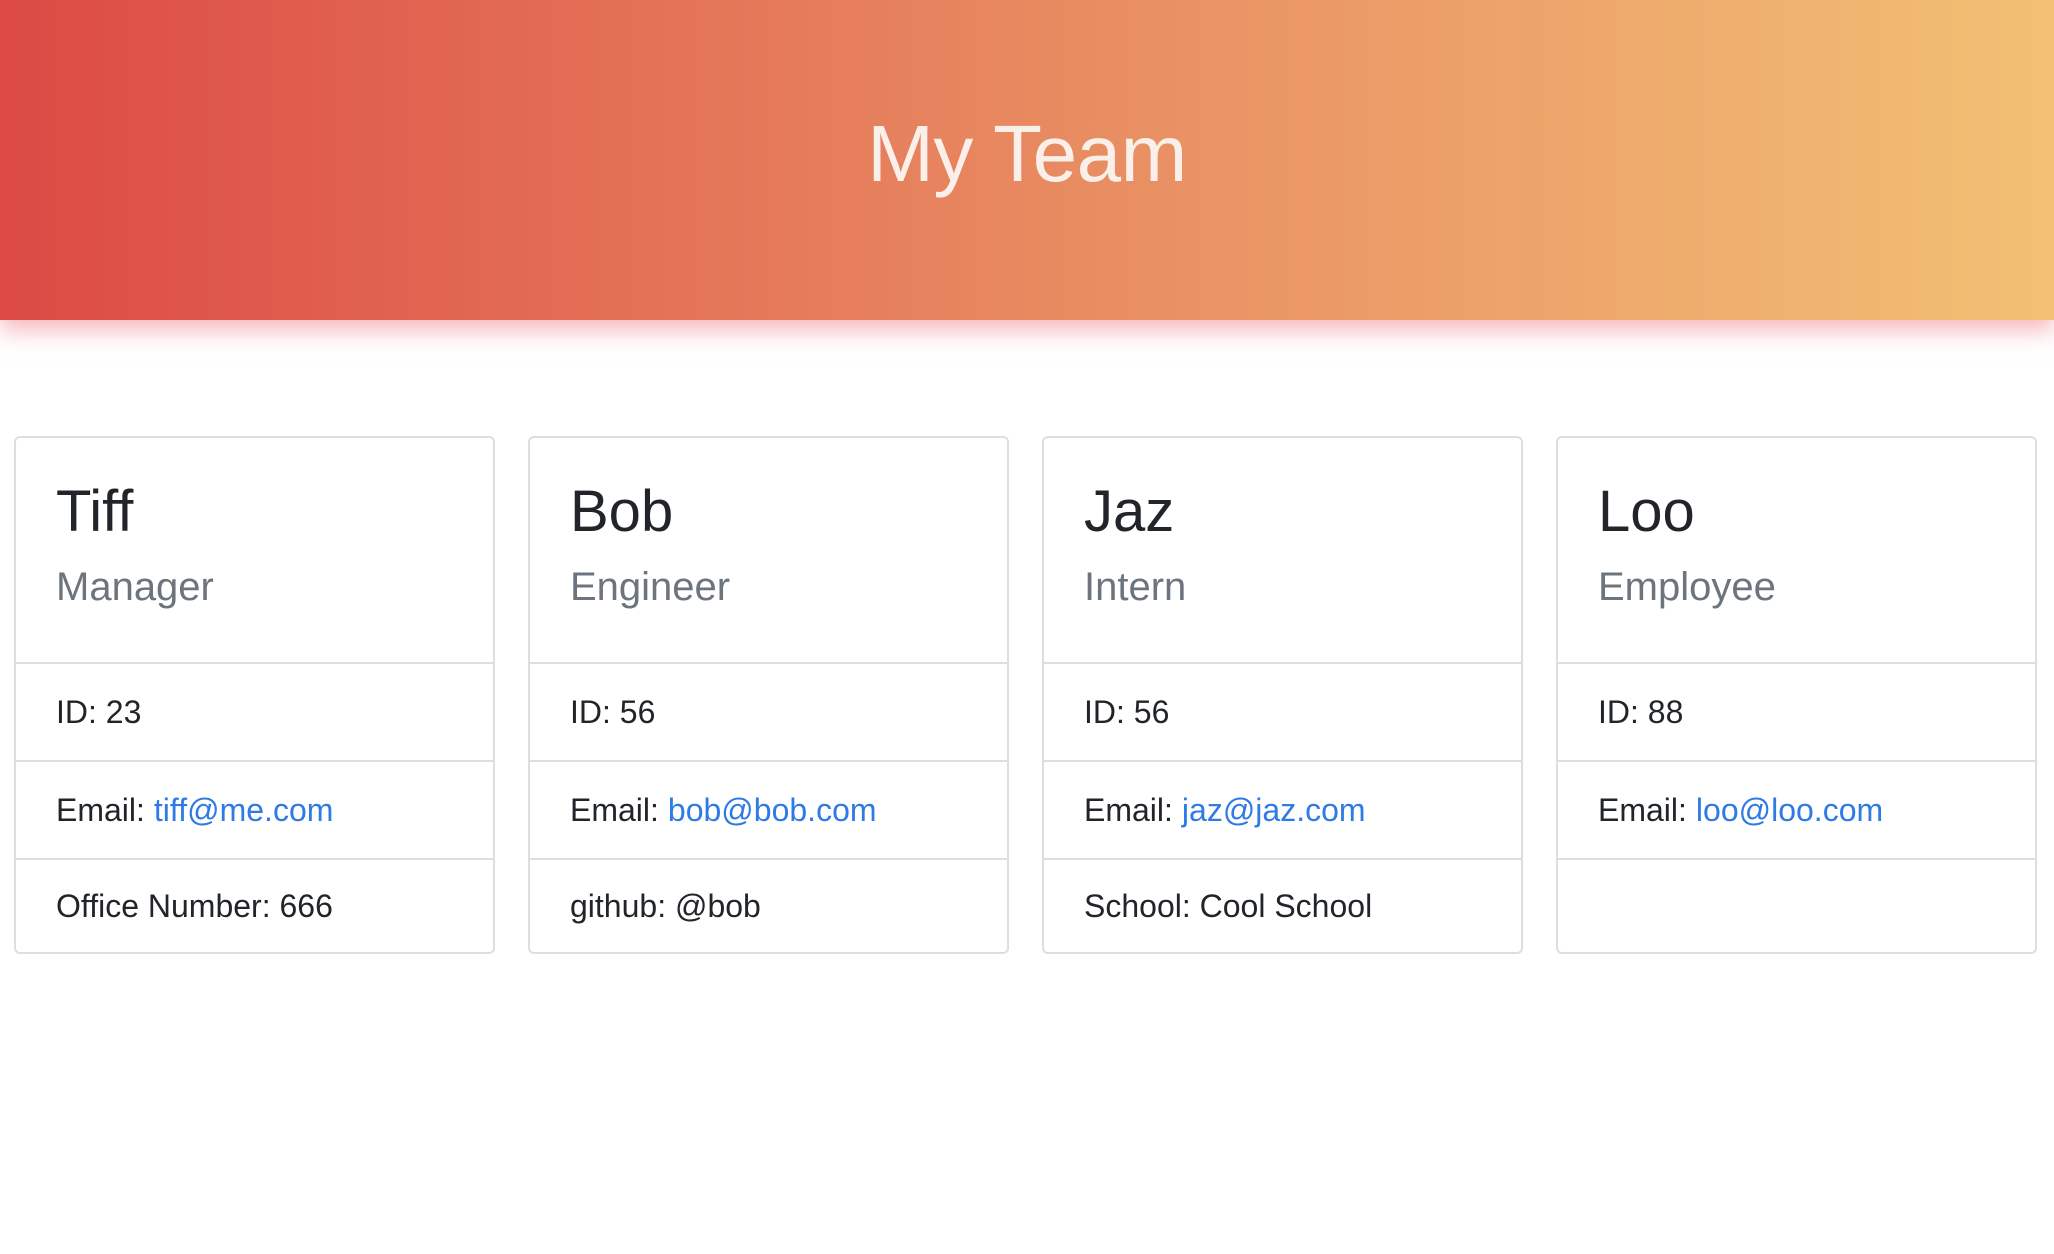  What do you see at coordinates (772, 810) in the screenshot?
I see `email-link: bob@bob.com` at bounding box center [772, 810].